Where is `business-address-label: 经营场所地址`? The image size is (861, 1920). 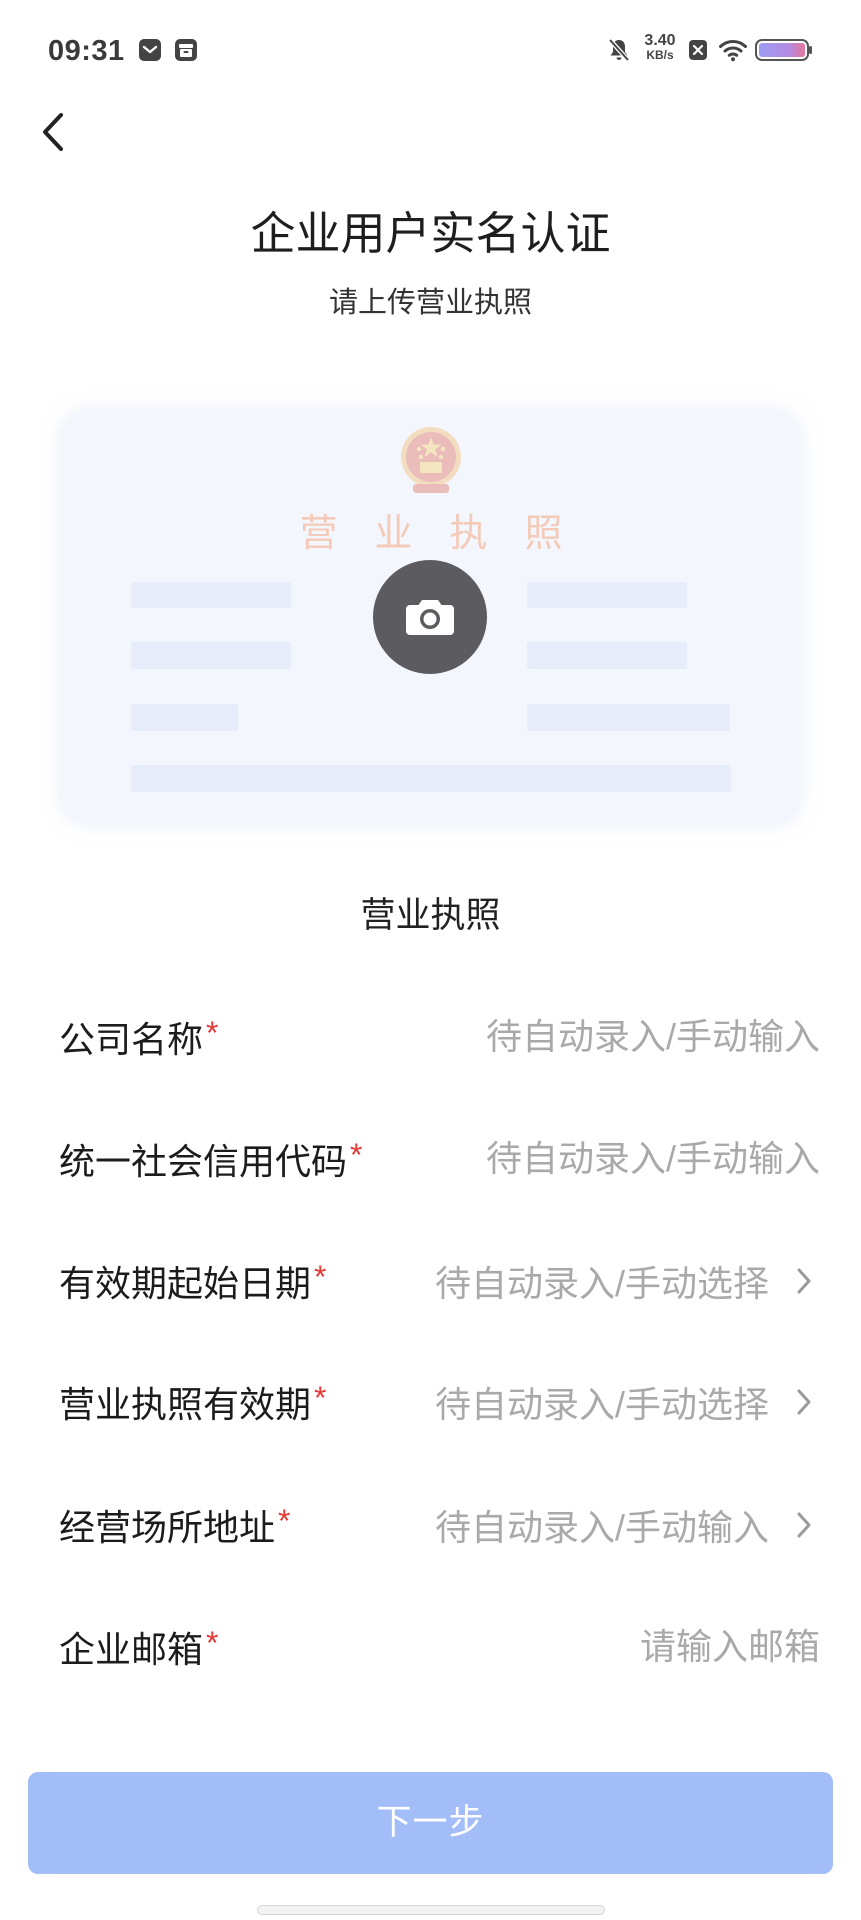 business-address-label: 经营场所地址 is located at coordinates (167, 1527).